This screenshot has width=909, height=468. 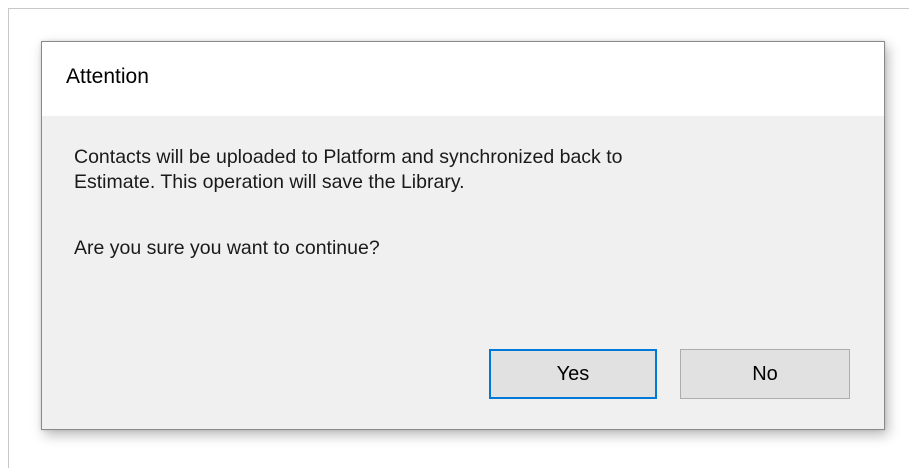 What do you see at coordinates (227, 248) in the screenshot?
I see `dialog-question: Are you sure you want to continue?` at bounding box center [227, 248].